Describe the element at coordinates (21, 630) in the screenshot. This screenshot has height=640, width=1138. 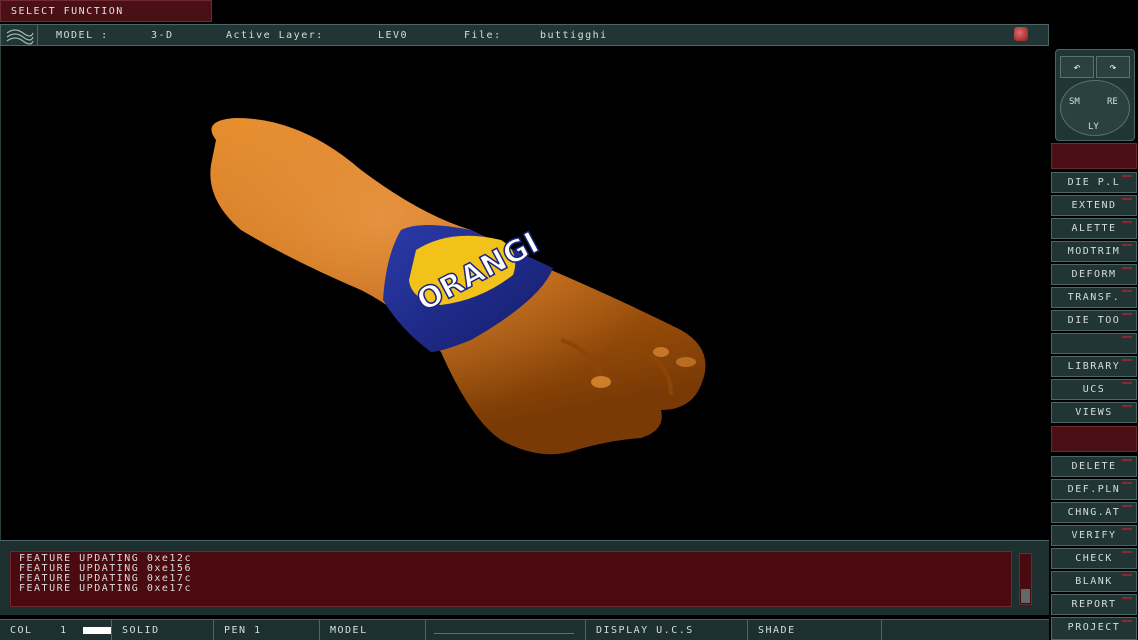
I see `color-label: COL` at that location.